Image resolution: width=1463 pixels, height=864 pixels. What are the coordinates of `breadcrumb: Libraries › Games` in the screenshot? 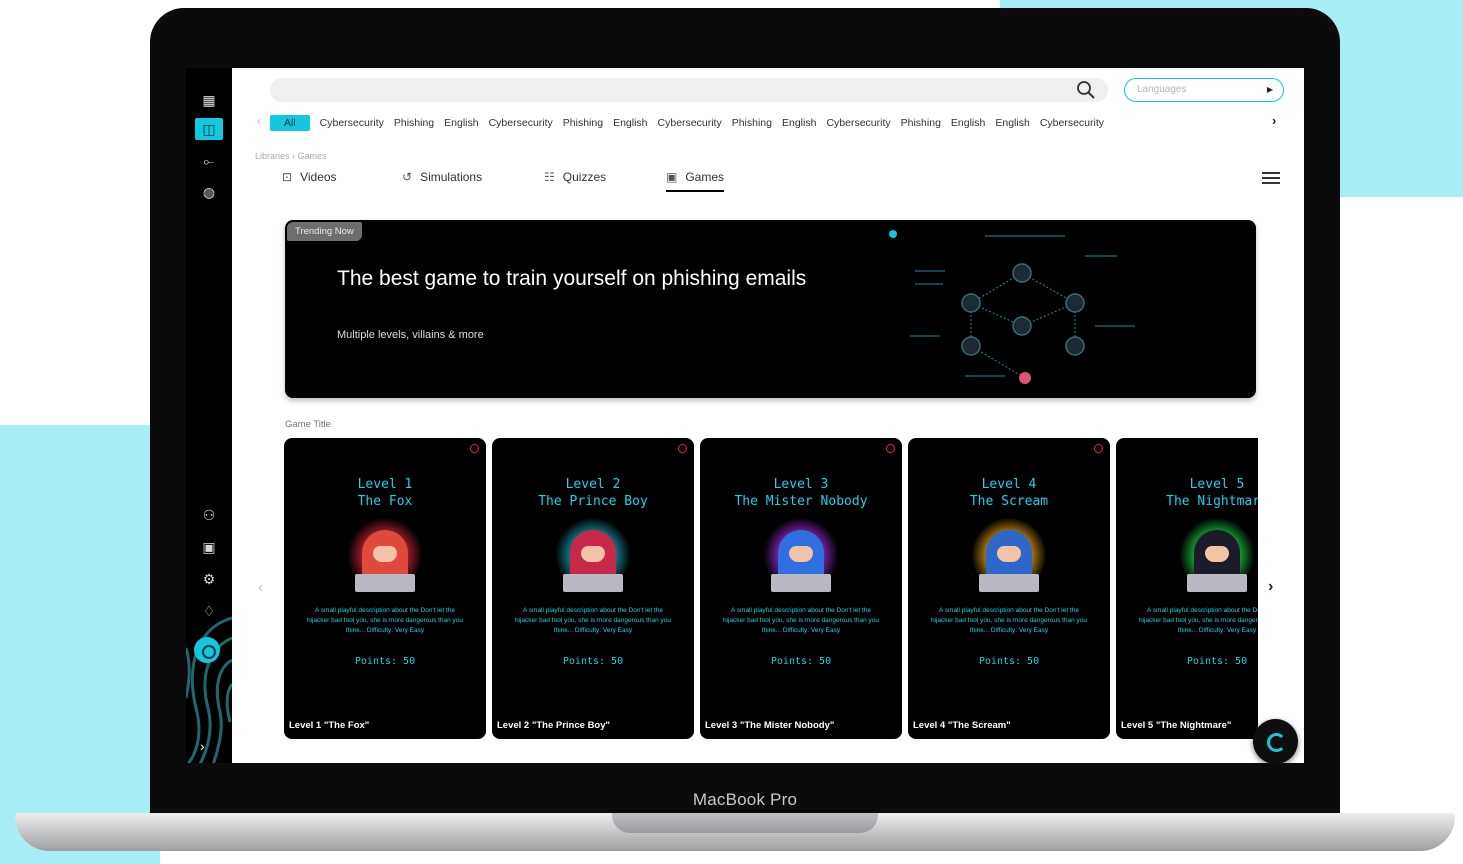 It's located at (291, 156).